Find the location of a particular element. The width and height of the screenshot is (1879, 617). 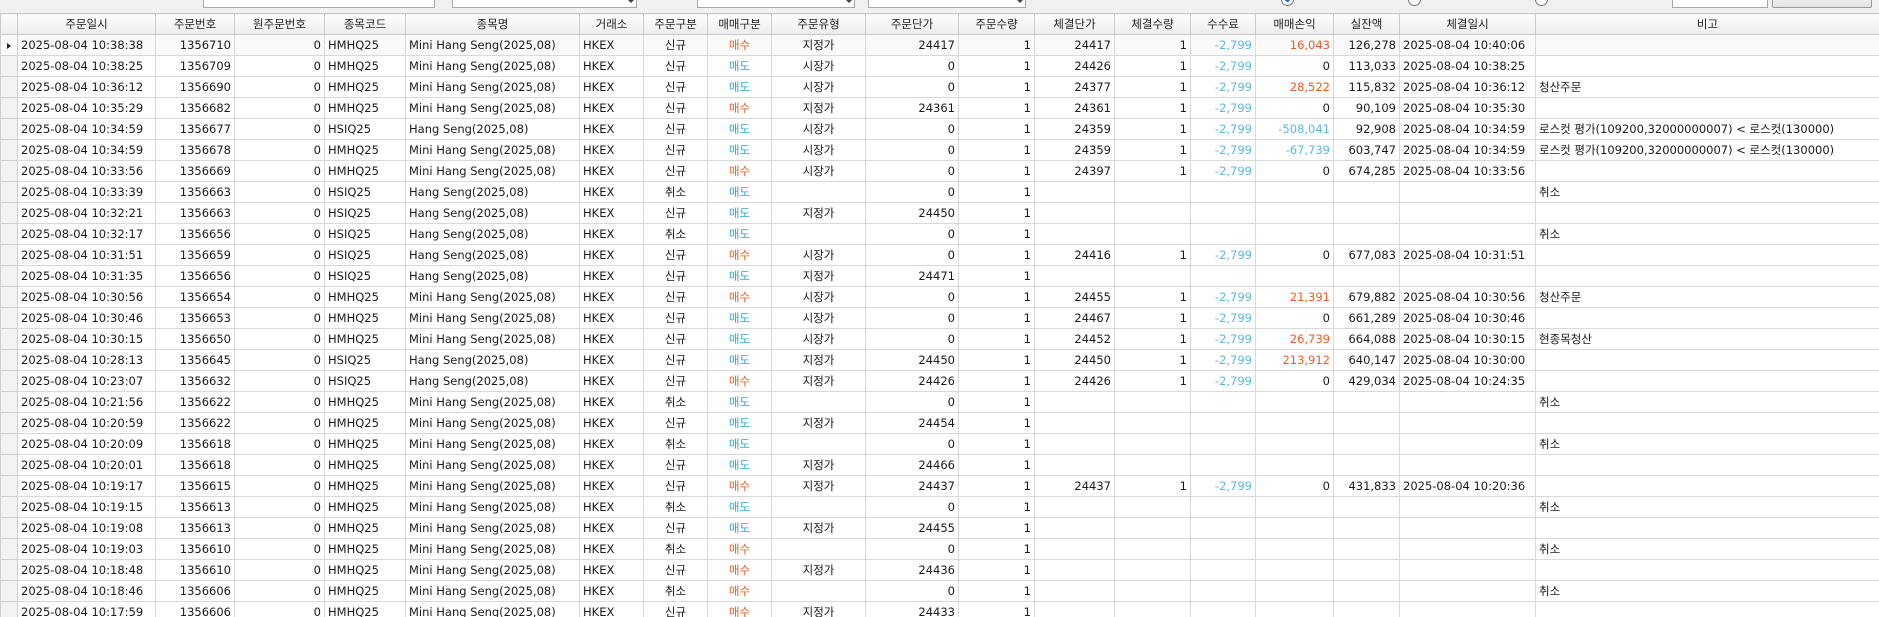

account-field is located at coordinates (319, 4).